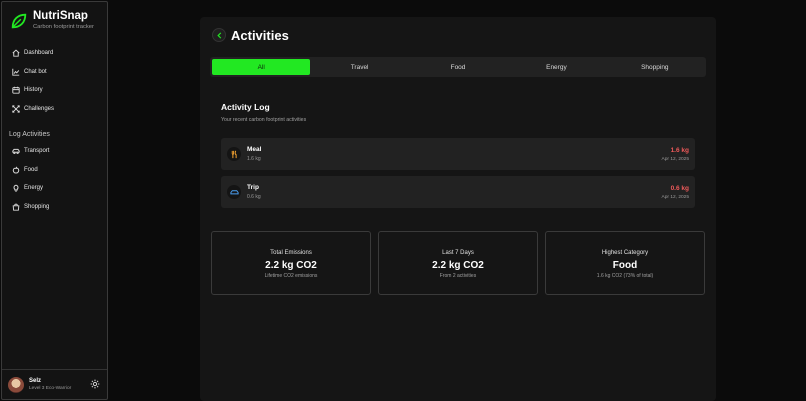  I want to click on stat-card-last-7-days: Last 7 Days 2.2 kg CO2 From 2 activities, so click(458, 263).